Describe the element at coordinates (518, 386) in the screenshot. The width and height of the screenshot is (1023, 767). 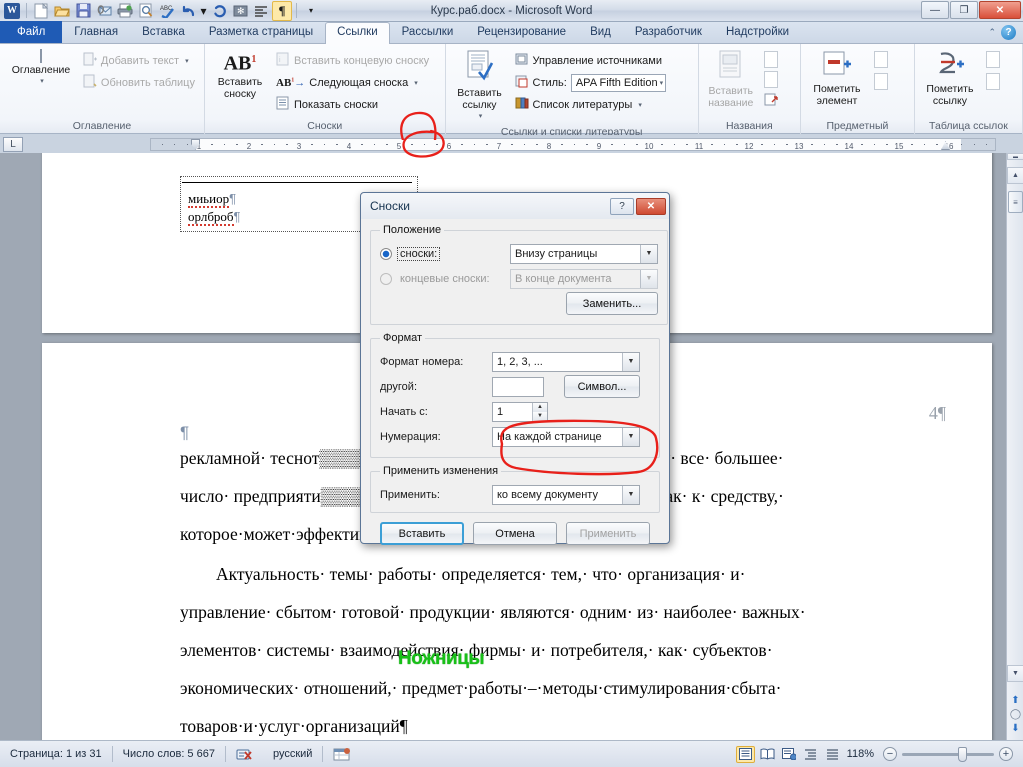
I see `custom-mark-input` at that location.